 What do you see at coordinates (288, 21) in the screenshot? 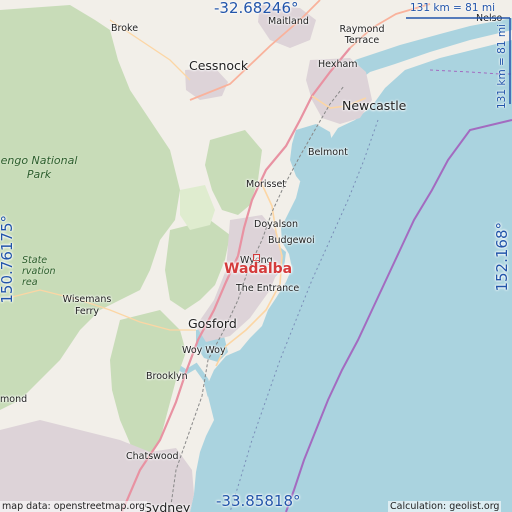
I see `place-label-maitland: Maitland` at bounding box center [288, 21].